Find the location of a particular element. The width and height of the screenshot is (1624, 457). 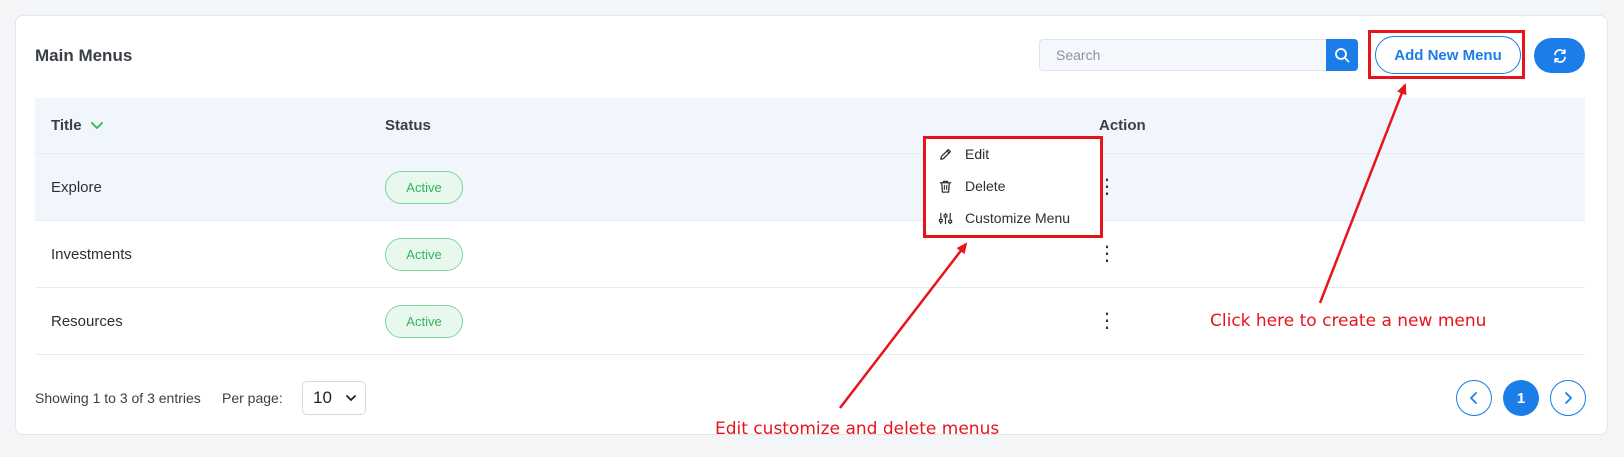

title-column-header: Title is located at coordinates (210, 125).